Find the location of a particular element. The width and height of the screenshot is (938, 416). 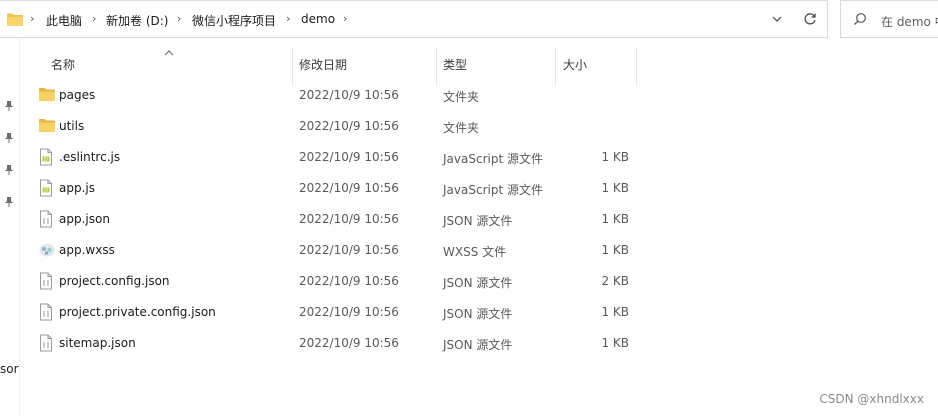

breadcrumb-item: demo is located at coordinates (318, 19).